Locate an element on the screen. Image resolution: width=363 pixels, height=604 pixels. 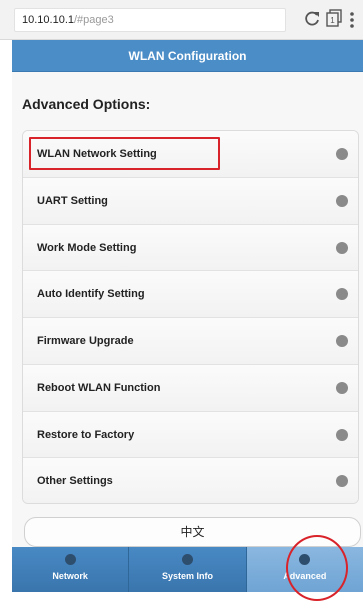
tabs-icon: 1 is located at coordinates (334, 18).